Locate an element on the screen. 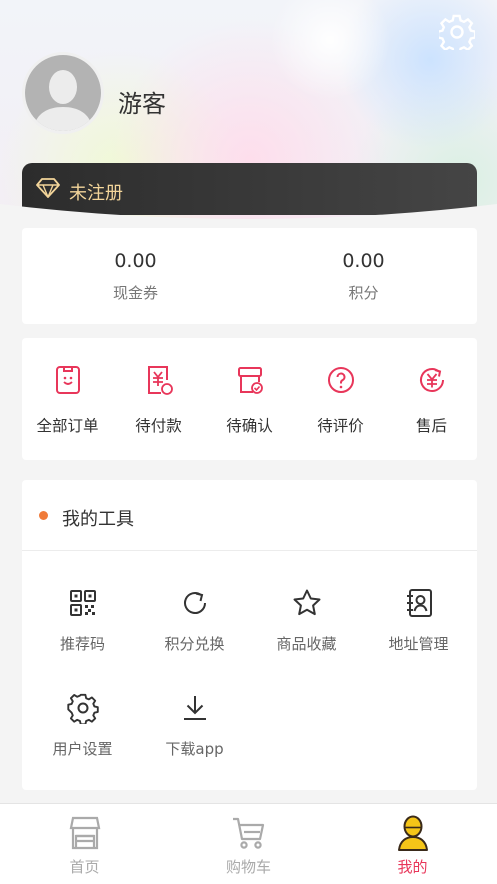  tools-title: 我的工具 is located at coordinates (98, 519).